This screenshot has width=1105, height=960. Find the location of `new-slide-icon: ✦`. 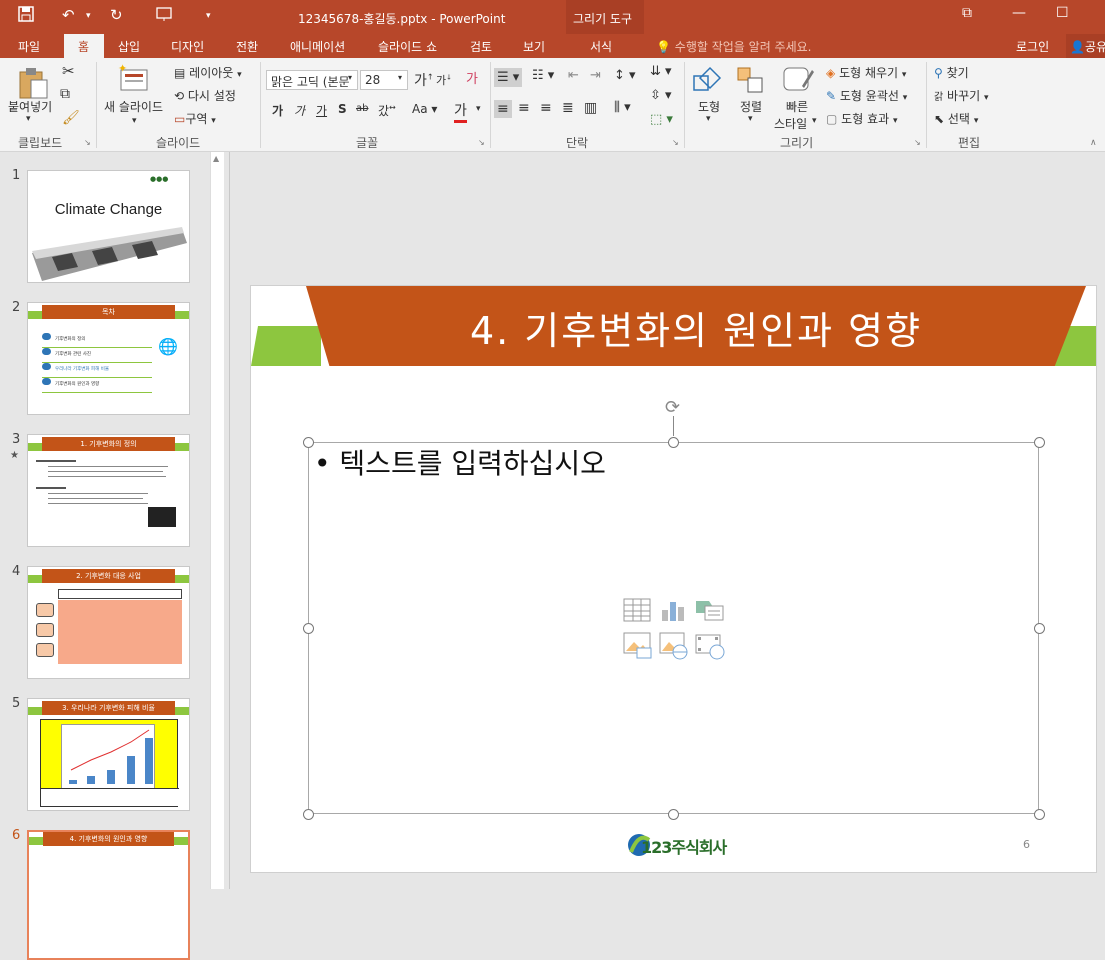

new-slide-icon: ✦ is located at coordinates (134, 79).